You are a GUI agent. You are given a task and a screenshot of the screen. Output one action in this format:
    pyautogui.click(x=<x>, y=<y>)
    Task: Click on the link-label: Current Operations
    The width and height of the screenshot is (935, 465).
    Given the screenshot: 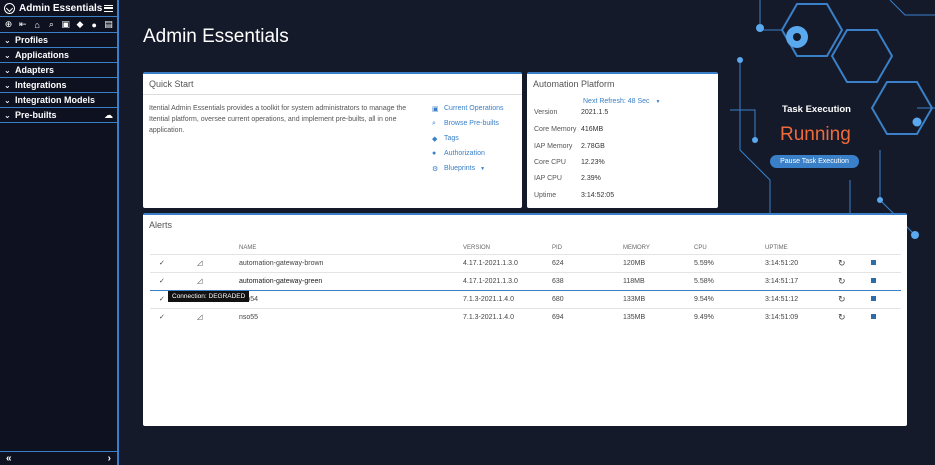 What is the action you would take?
    pyautogui.click(x=474, y=108)
    